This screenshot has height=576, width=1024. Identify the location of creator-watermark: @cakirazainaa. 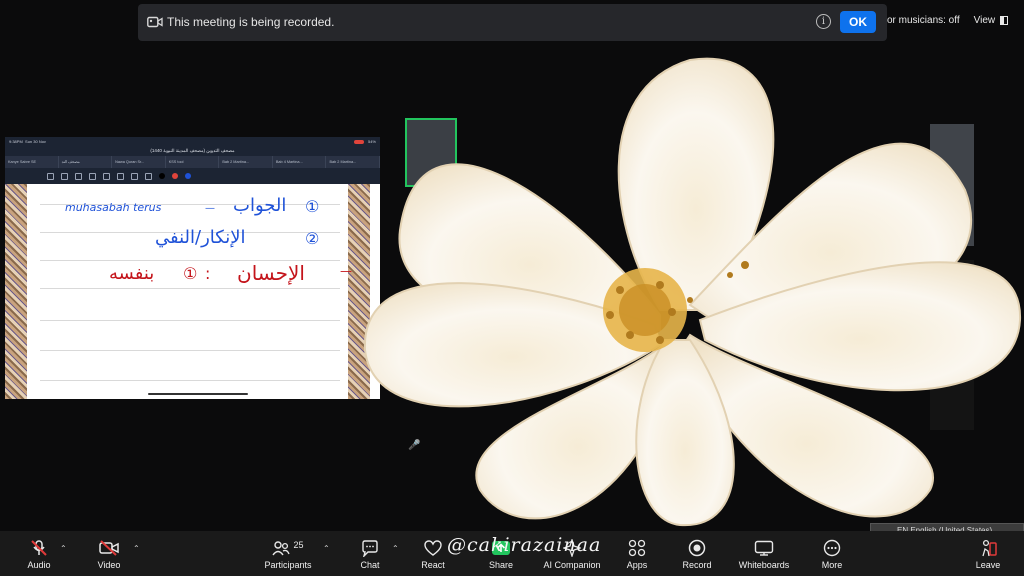
(524, 545).